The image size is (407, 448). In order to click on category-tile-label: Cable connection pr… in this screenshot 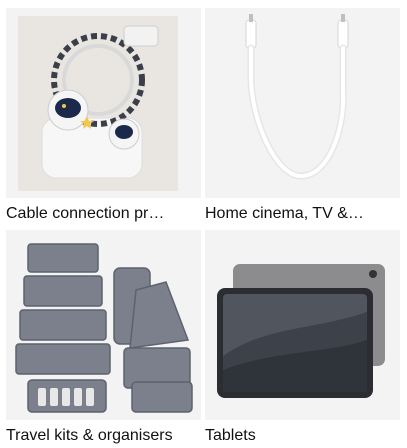, I will do `click(103, 214)`.